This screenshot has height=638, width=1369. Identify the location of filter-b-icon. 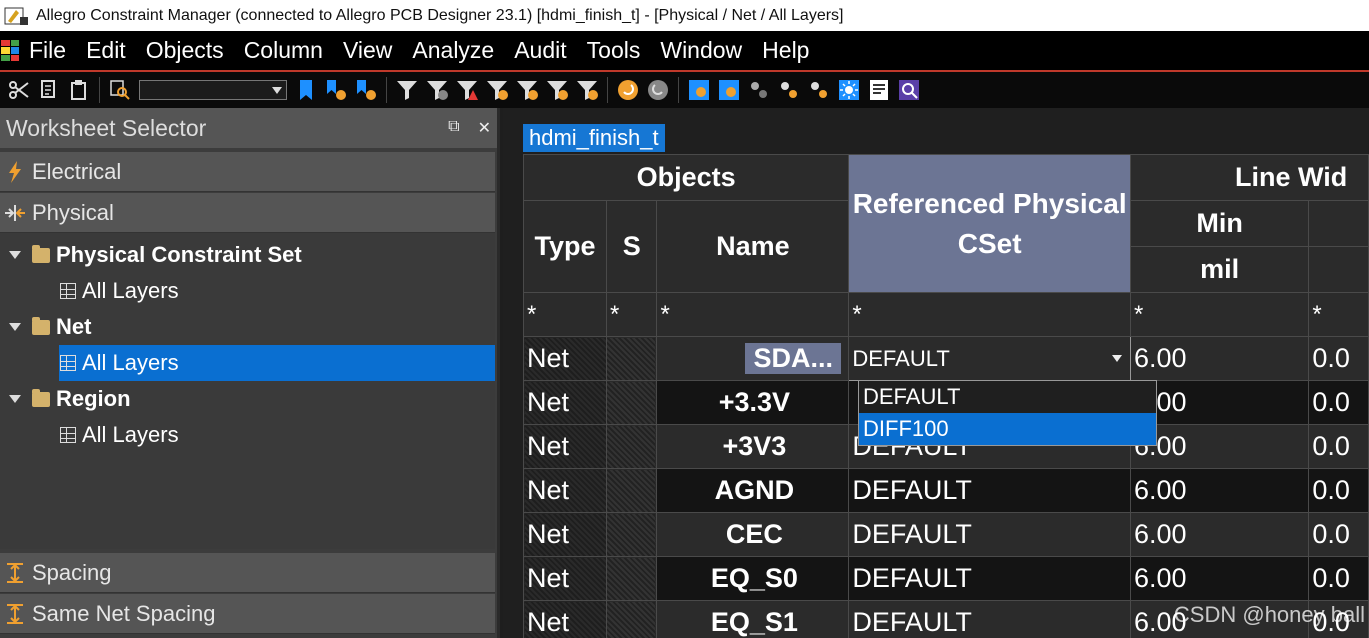
(437, 90).